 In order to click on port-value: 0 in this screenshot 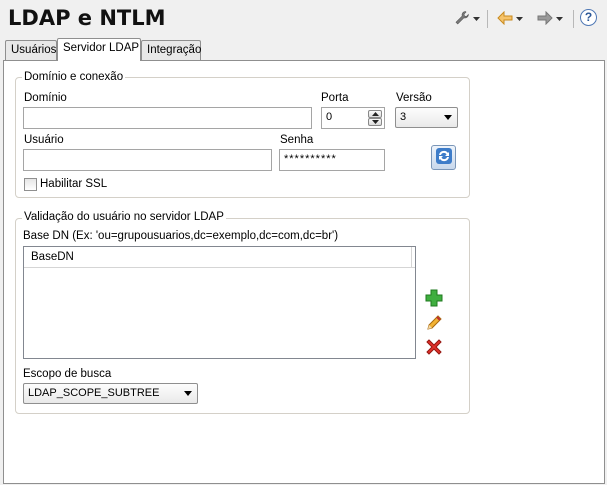, I will do `click(329, 117)`.